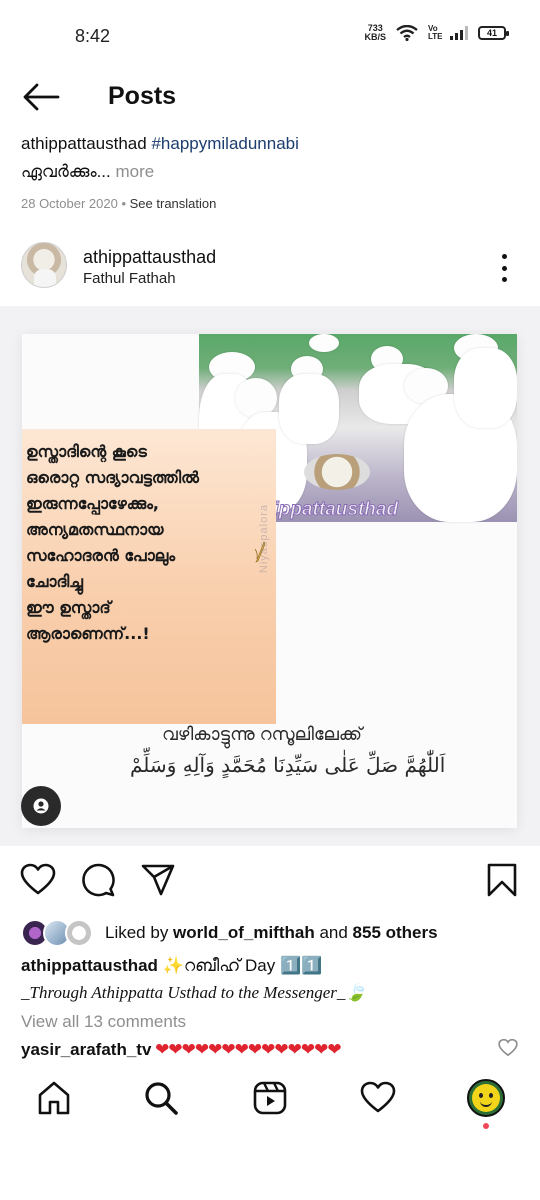 This screenshot has height=1200, width=540. What do you see at coordinates (69, 203) in the screenshot?
I see `post-date: 28 October 2020` at bounding box center [69, 203].